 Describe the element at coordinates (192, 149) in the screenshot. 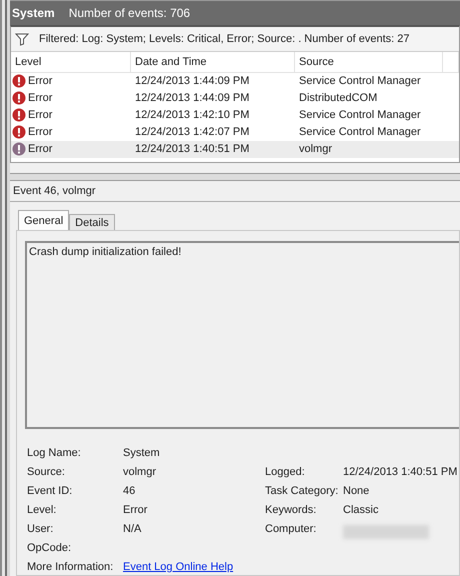

I see `date-cell-text: 12/24/2013 1:40:51 PM` at that location.